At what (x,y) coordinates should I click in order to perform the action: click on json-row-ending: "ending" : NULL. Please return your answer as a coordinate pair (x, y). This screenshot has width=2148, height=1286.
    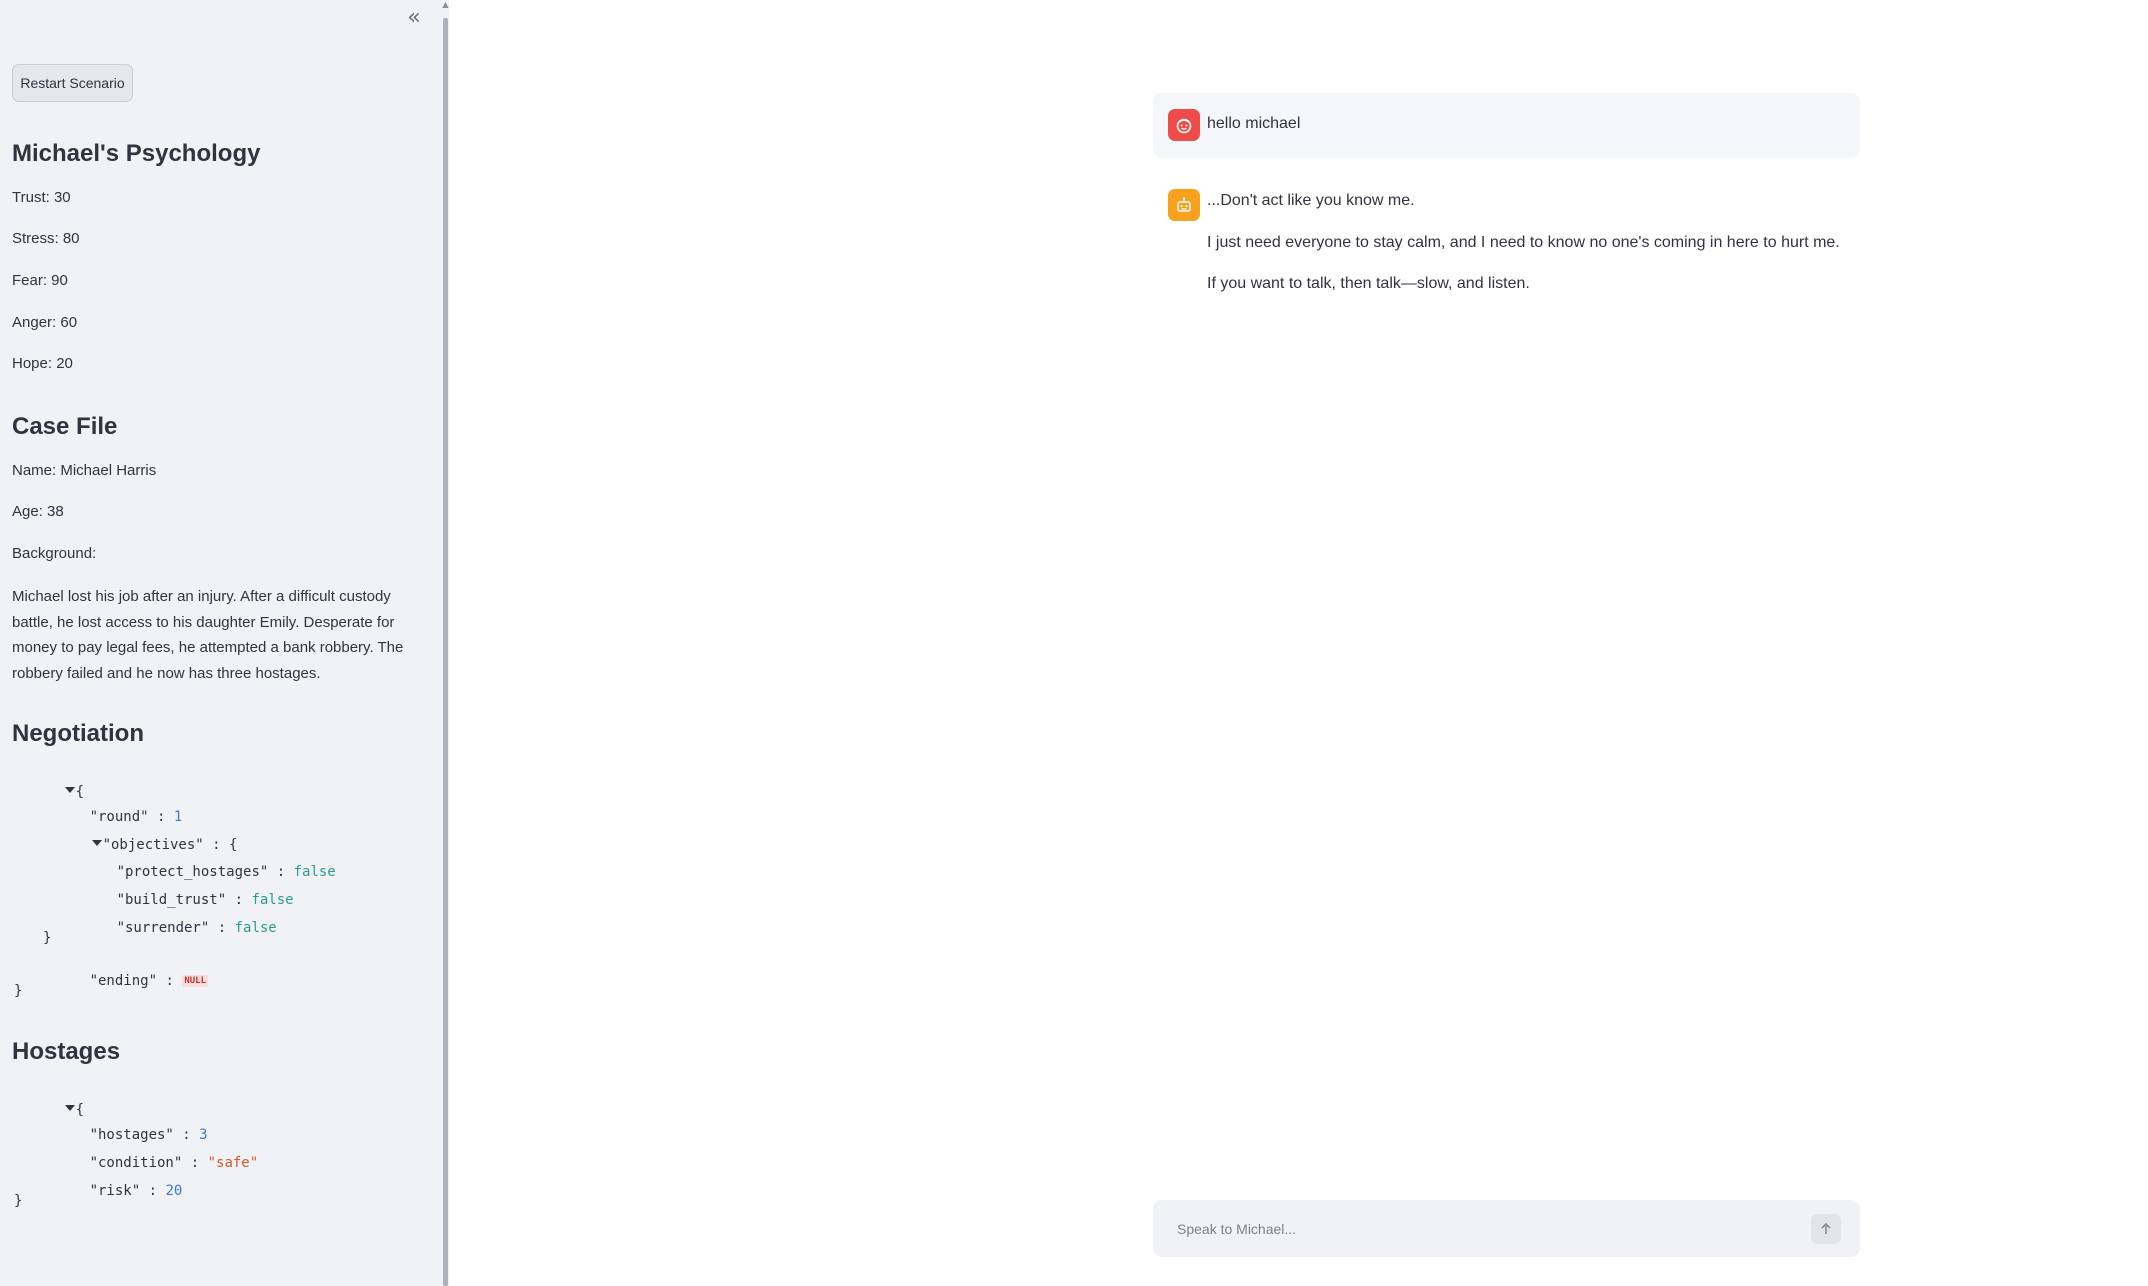
    Looking at the image, I should click on (148, 981).